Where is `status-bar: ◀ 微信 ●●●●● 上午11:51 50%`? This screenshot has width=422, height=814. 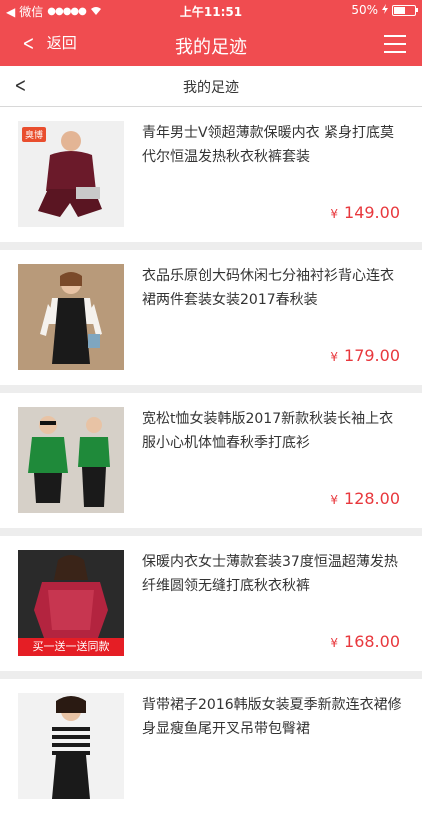
status-bar: ◀ 微信 ●●●●● 上午11:51 50% is located at coordinates (211, 11).